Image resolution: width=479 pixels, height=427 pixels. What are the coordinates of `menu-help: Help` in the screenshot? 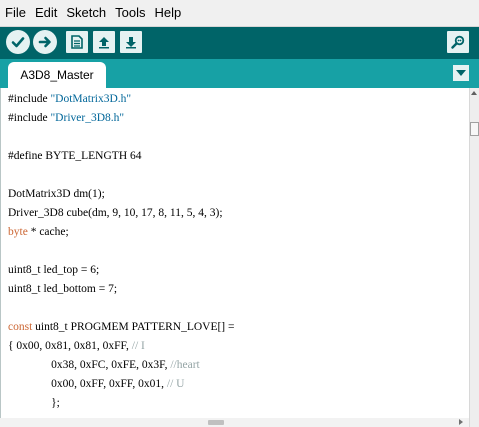 It's located at (167, 13).